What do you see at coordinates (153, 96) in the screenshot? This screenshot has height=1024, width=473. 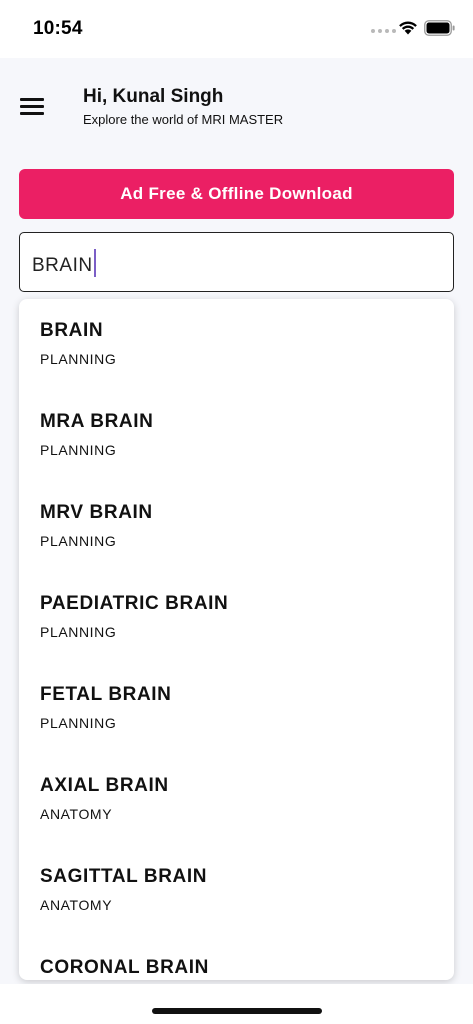 I see `greeting-title: Hi, Kunal Singh` at bounding box center [153, 96].